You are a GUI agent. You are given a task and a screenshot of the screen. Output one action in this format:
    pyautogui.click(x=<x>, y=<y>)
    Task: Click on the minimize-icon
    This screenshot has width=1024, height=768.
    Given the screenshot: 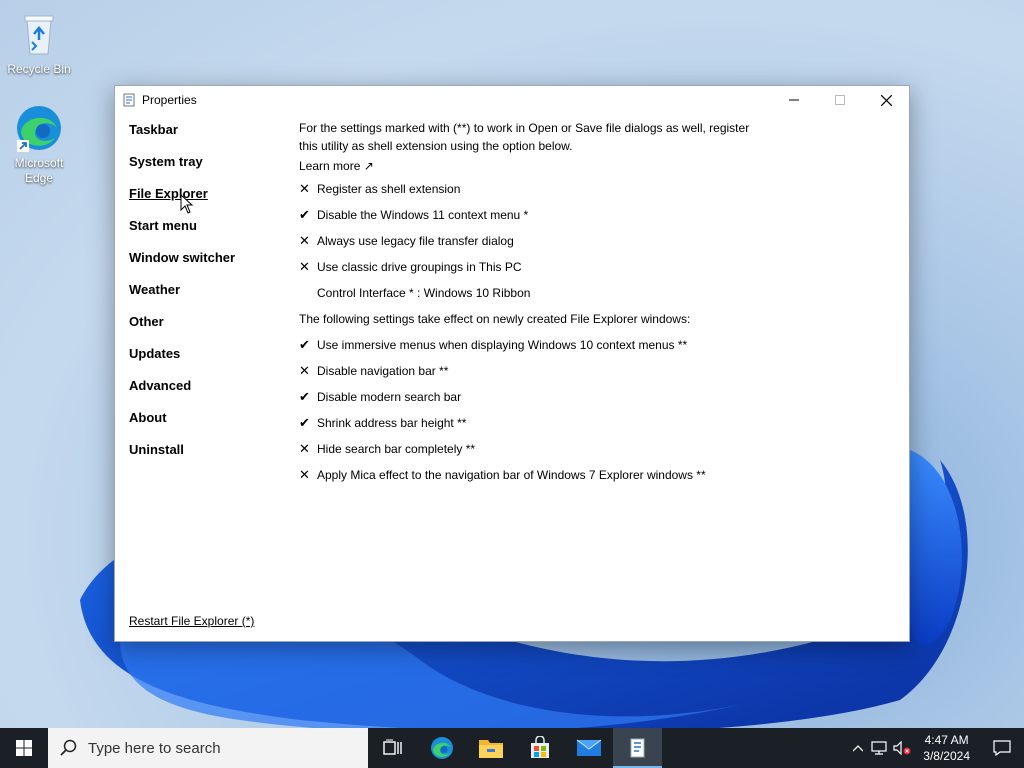 What is the action you would take?
    pyautogui.click(x=794, y=100)
    